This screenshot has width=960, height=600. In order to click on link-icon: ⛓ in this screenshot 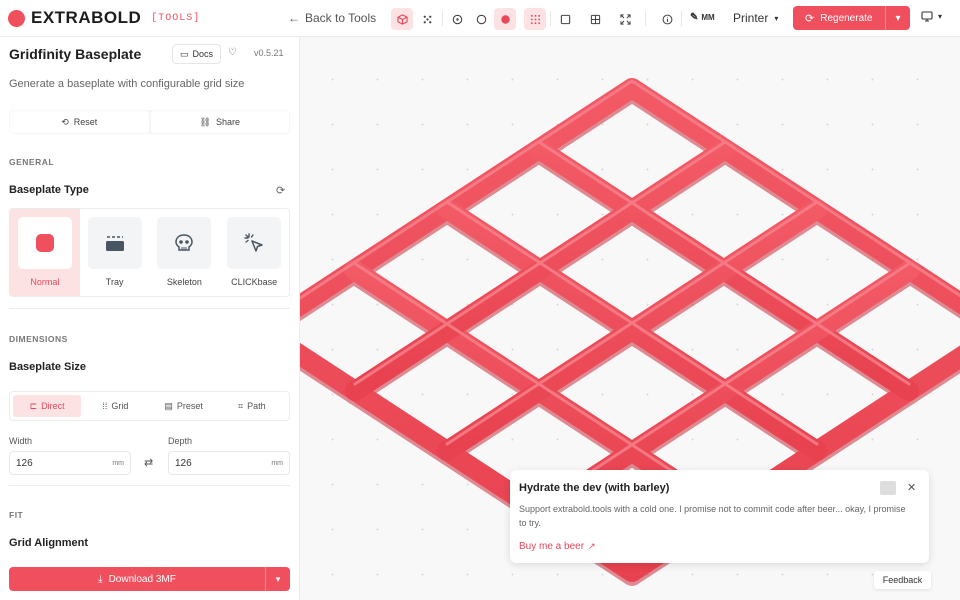, I will do `click(205, 121)`.